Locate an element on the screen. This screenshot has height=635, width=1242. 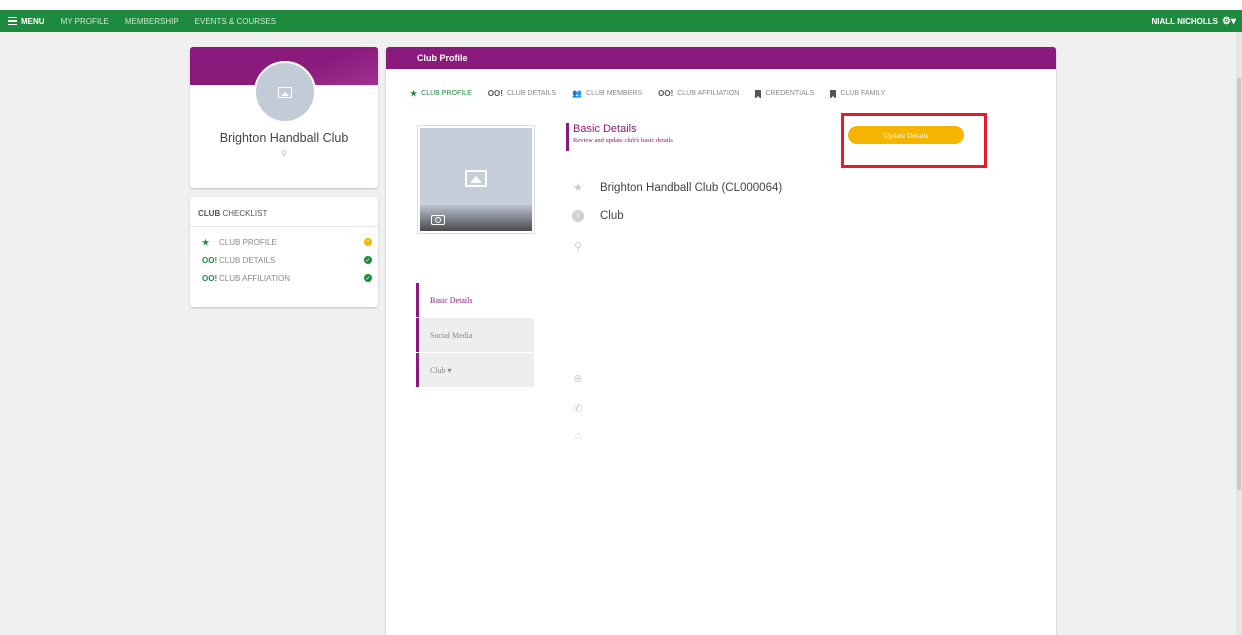
info-icon: i is located at coordinates (578, 216).